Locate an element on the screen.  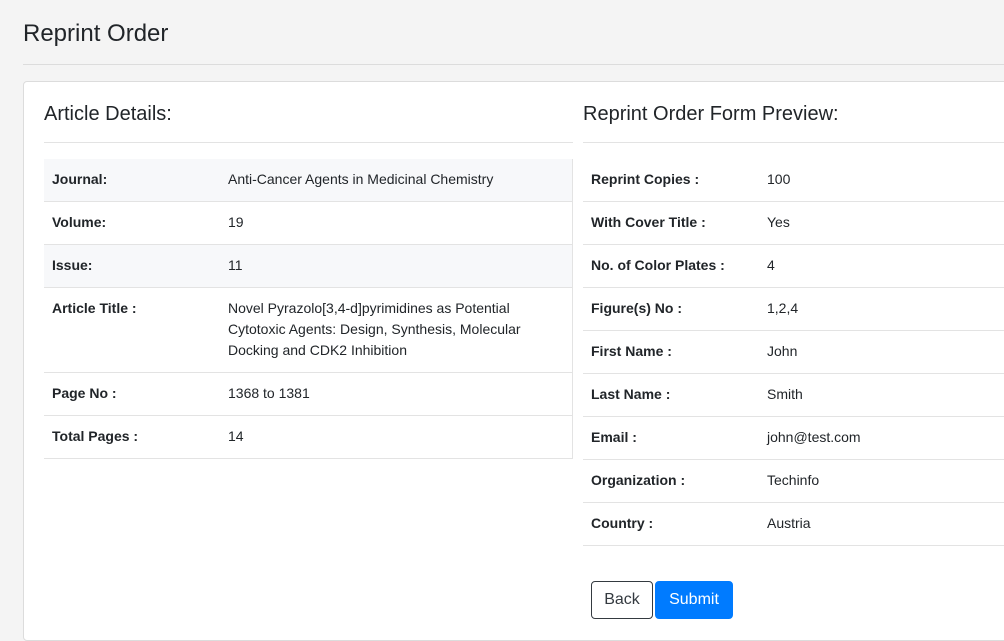
reprint-copies-value: 100 is located at coordinates (881, 180).